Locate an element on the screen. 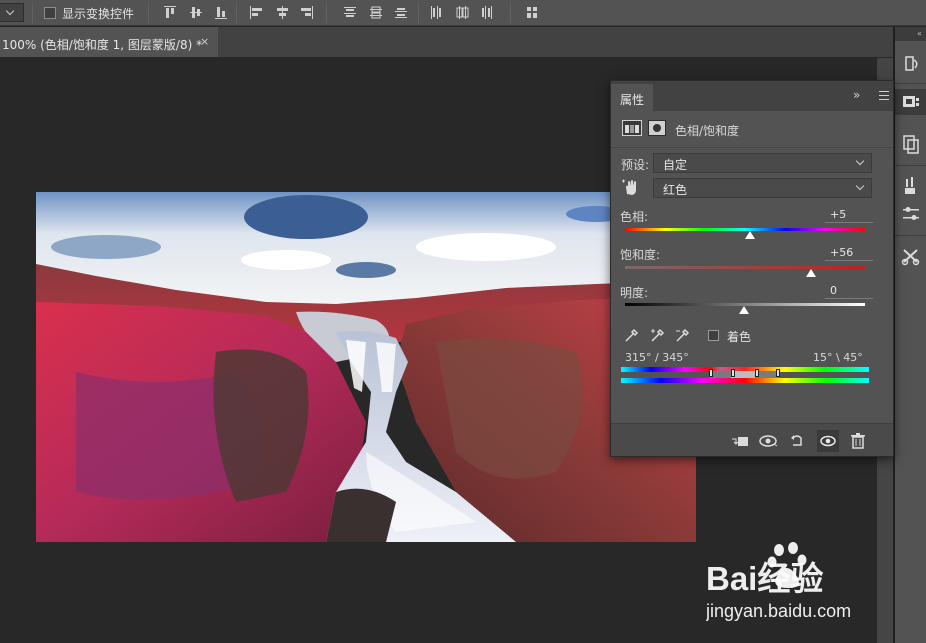  history-panel-button is located at coordinates (910, 64).